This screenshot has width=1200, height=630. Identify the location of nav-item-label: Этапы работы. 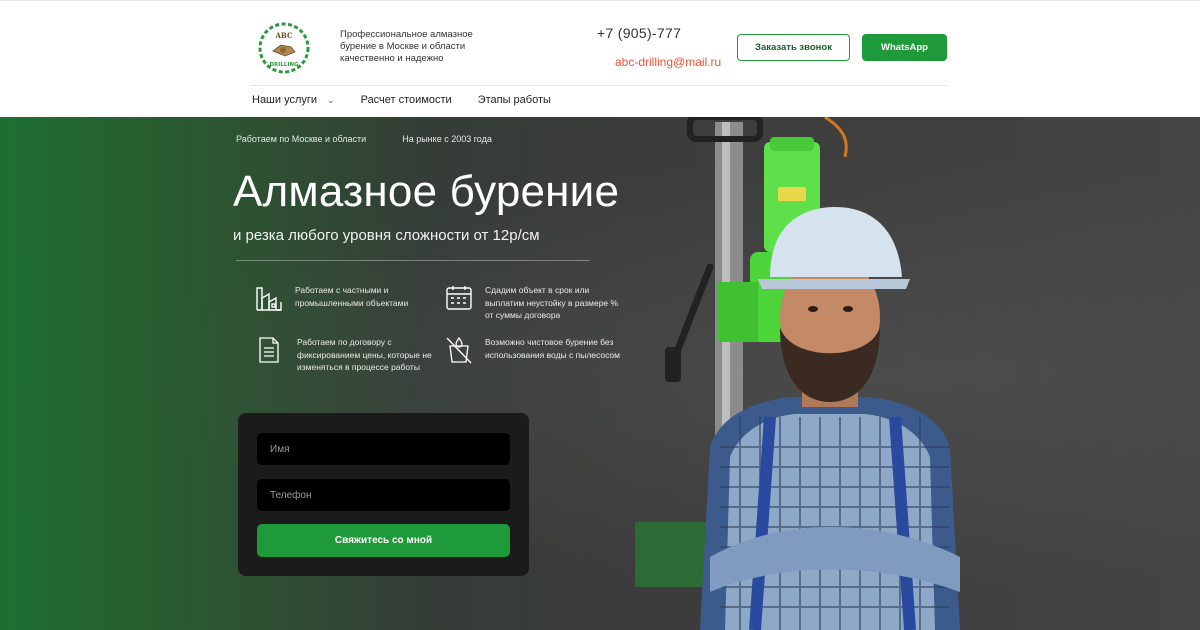
(514, 100).